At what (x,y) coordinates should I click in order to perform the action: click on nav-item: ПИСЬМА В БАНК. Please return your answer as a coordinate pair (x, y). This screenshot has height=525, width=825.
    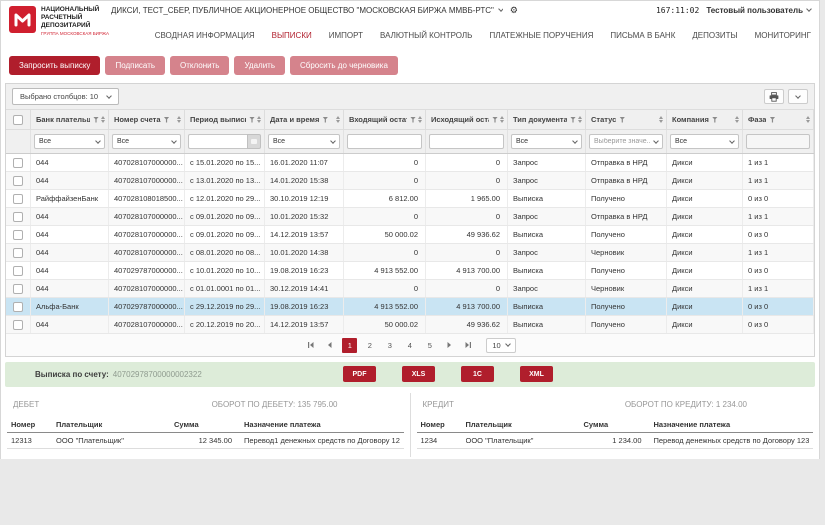
    Looking at the image, I should click on (642, 35).